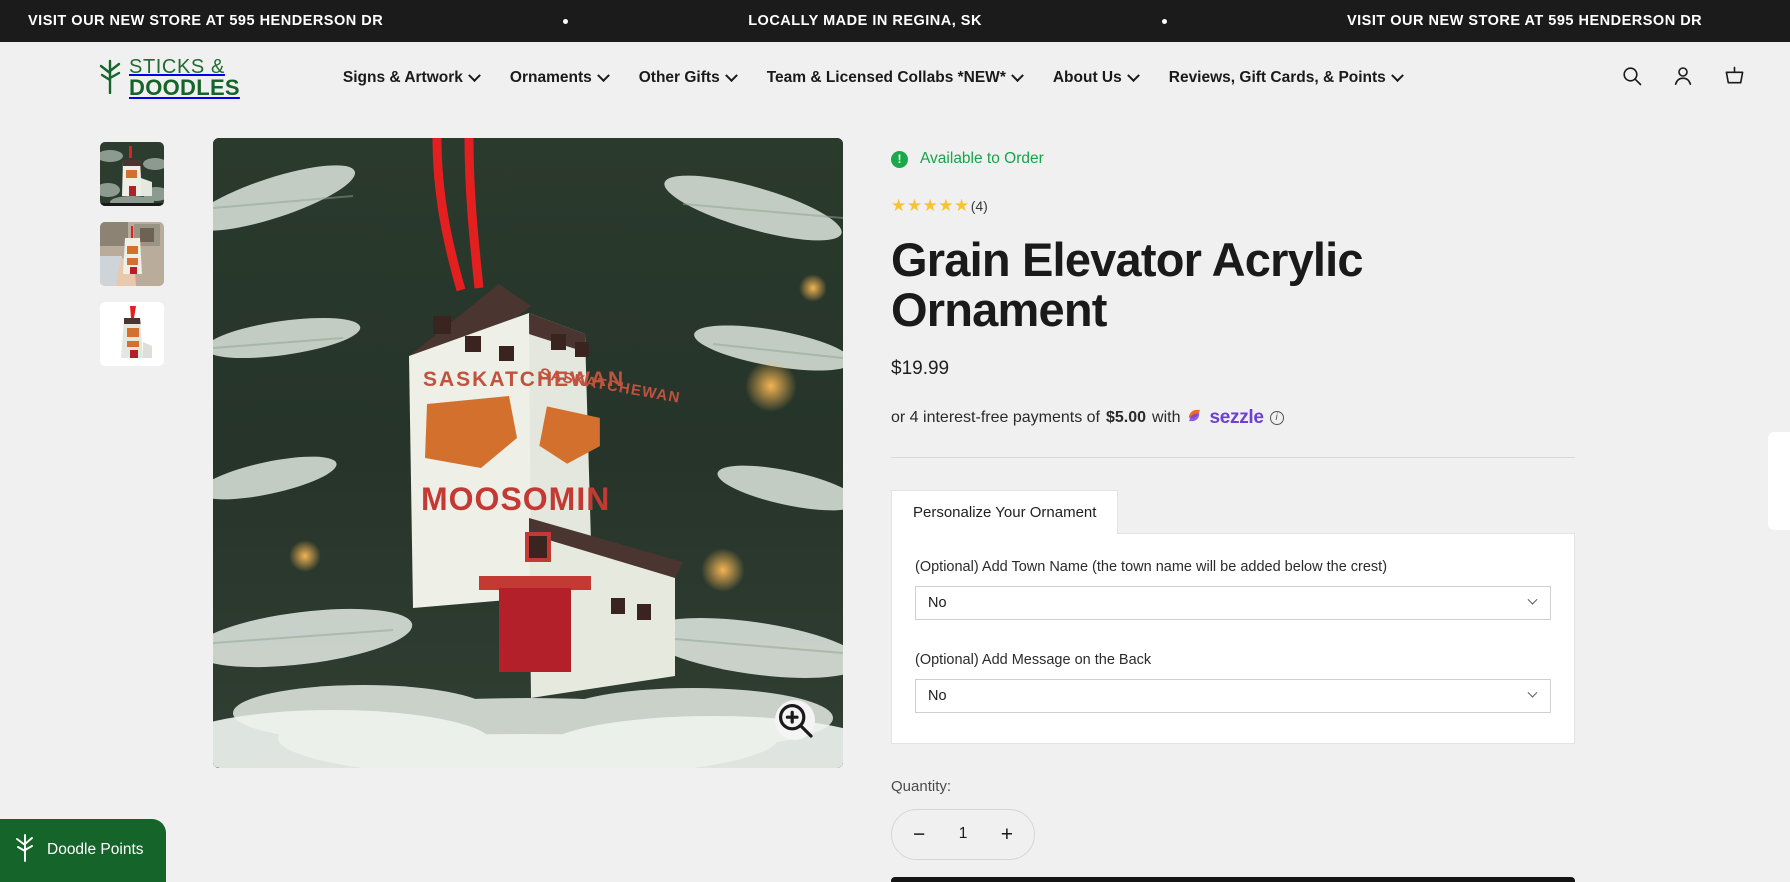  I want to click on sezzle-logo-icon, so click(1194, 418).